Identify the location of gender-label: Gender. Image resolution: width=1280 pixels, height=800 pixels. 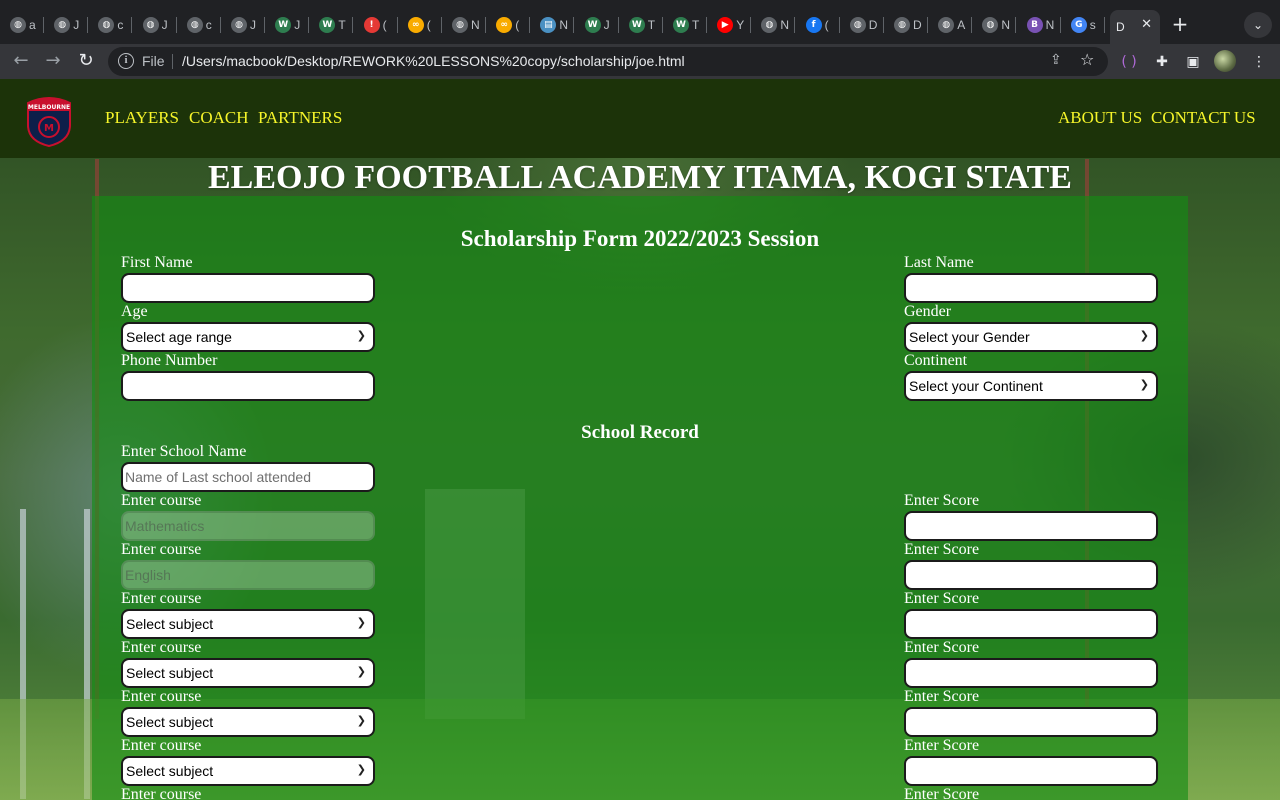
(928, 311).